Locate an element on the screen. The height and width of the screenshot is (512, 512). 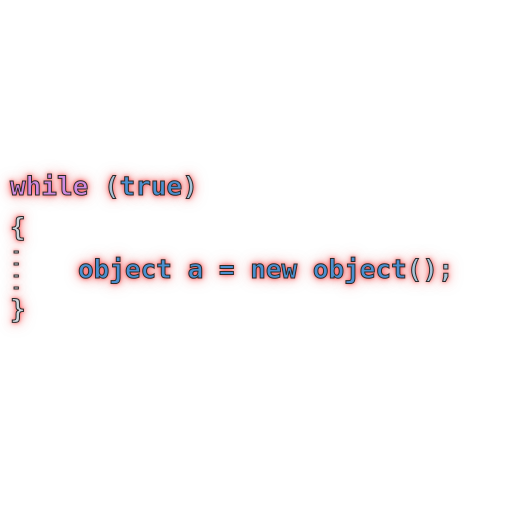
close-brace: } is located at coordinates (18, 310).